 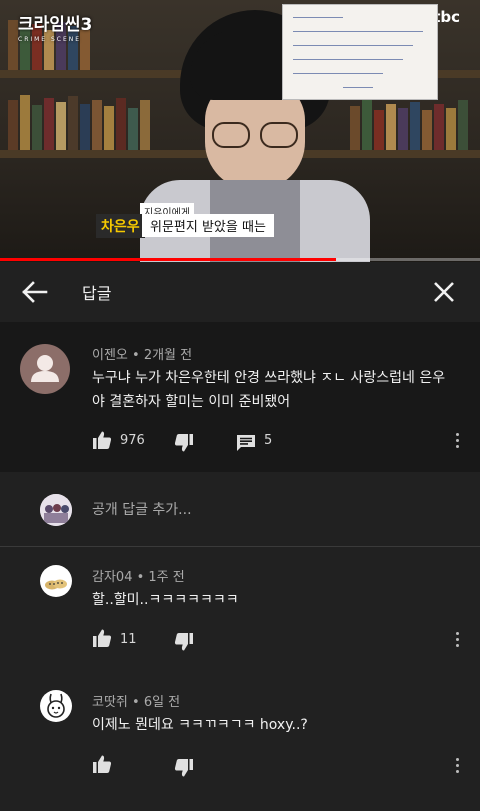 What do you see at coordinates (142, 355) in the screenshot?
I see `comment-meta: 이젠오 • 2개월 전` at bounding box center [142, 355].